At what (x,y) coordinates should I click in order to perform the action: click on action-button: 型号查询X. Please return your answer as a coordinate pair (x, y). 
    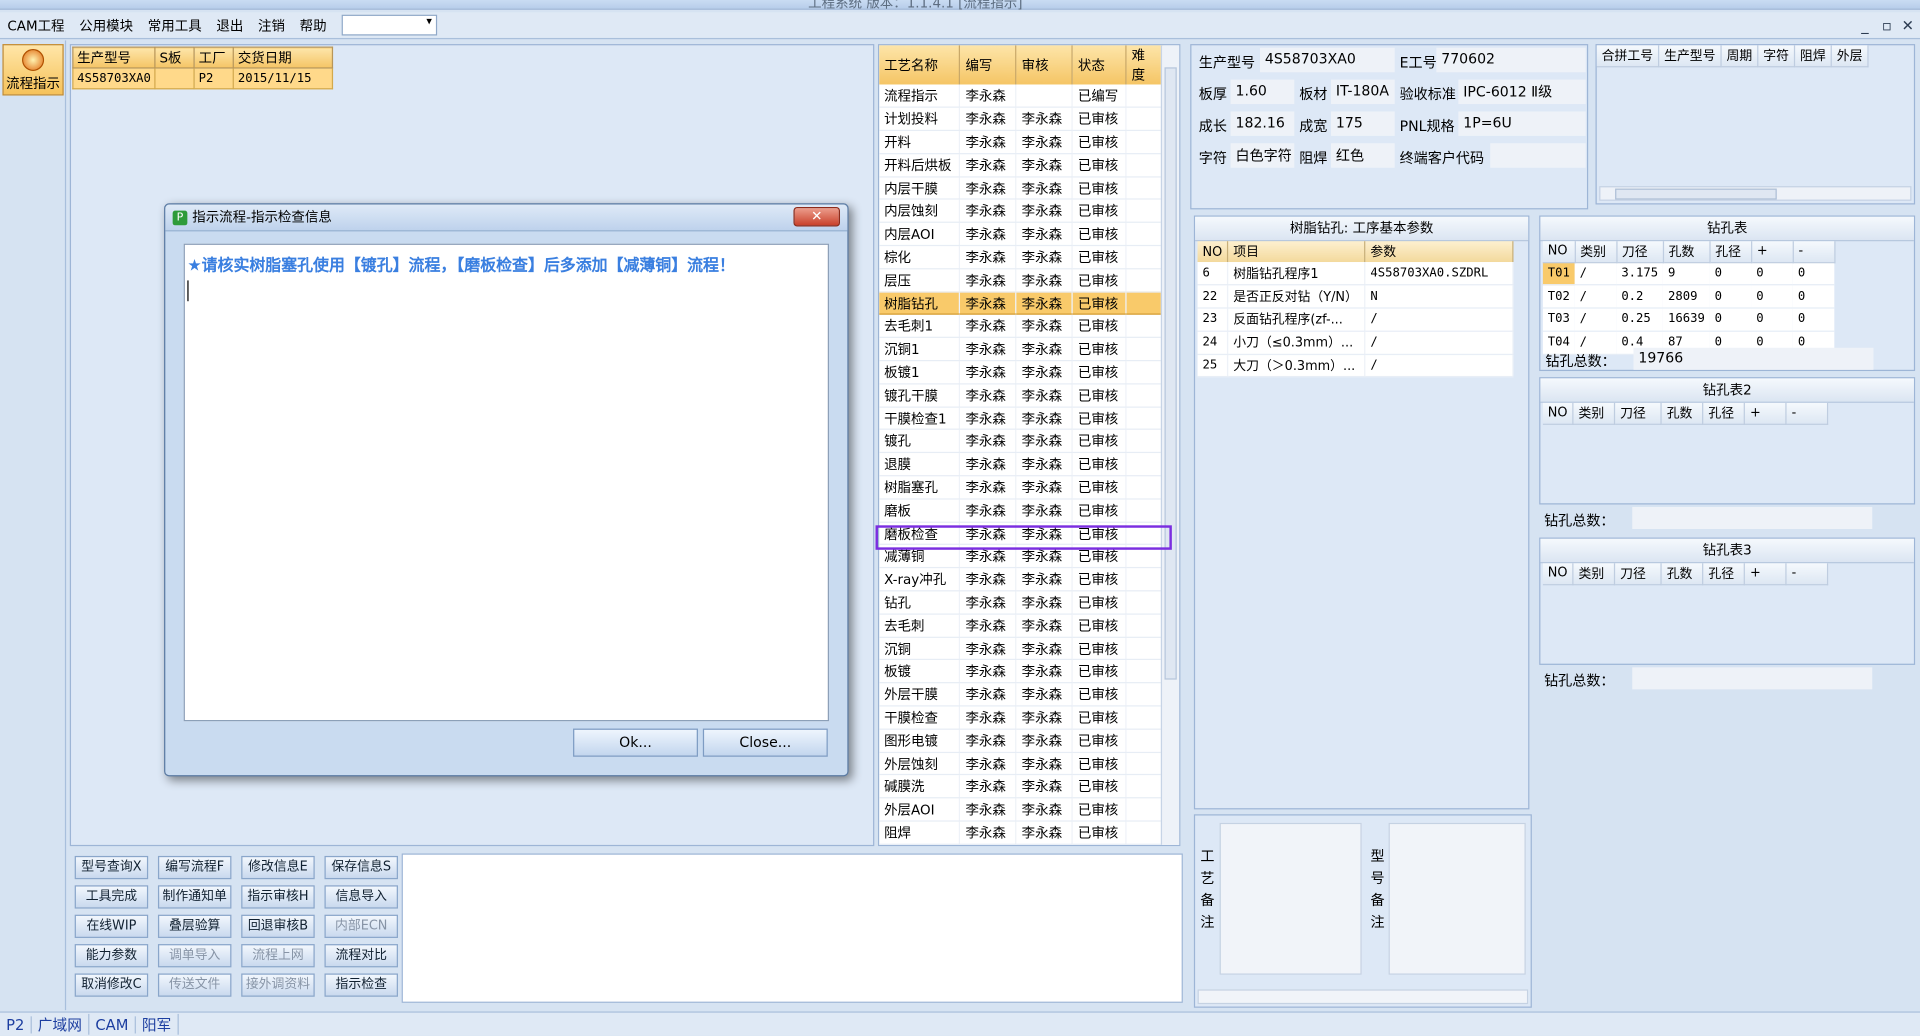
    Looking at the image, I should click on (111, 867).